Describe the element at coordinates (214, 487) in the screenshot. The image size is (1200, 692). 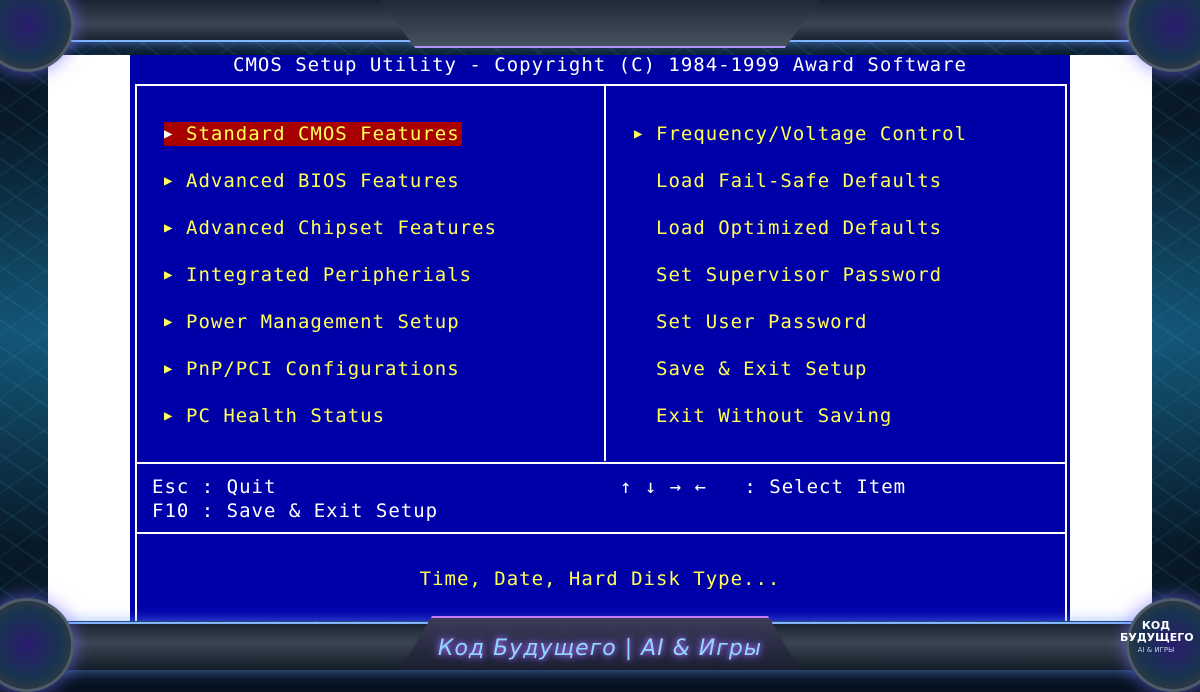
I see `help-esc-quit: Esc : Quit` at that location.